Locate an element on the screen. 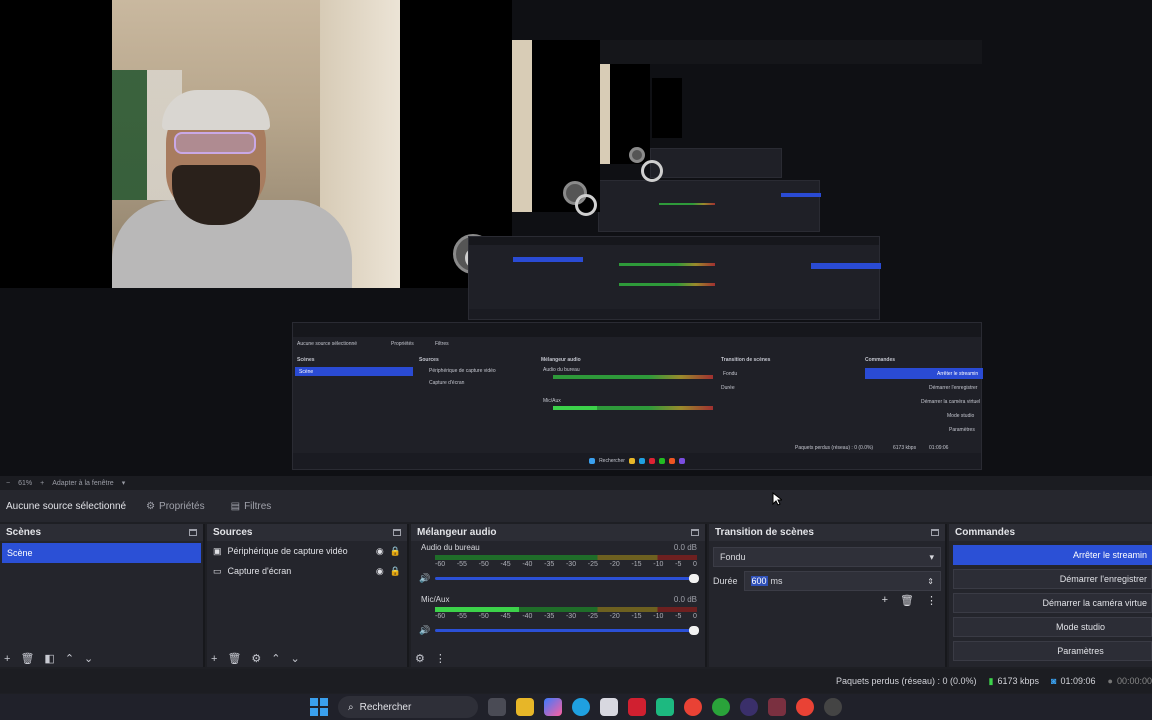  file-explorer-icon is located at coordinates (525, 707).